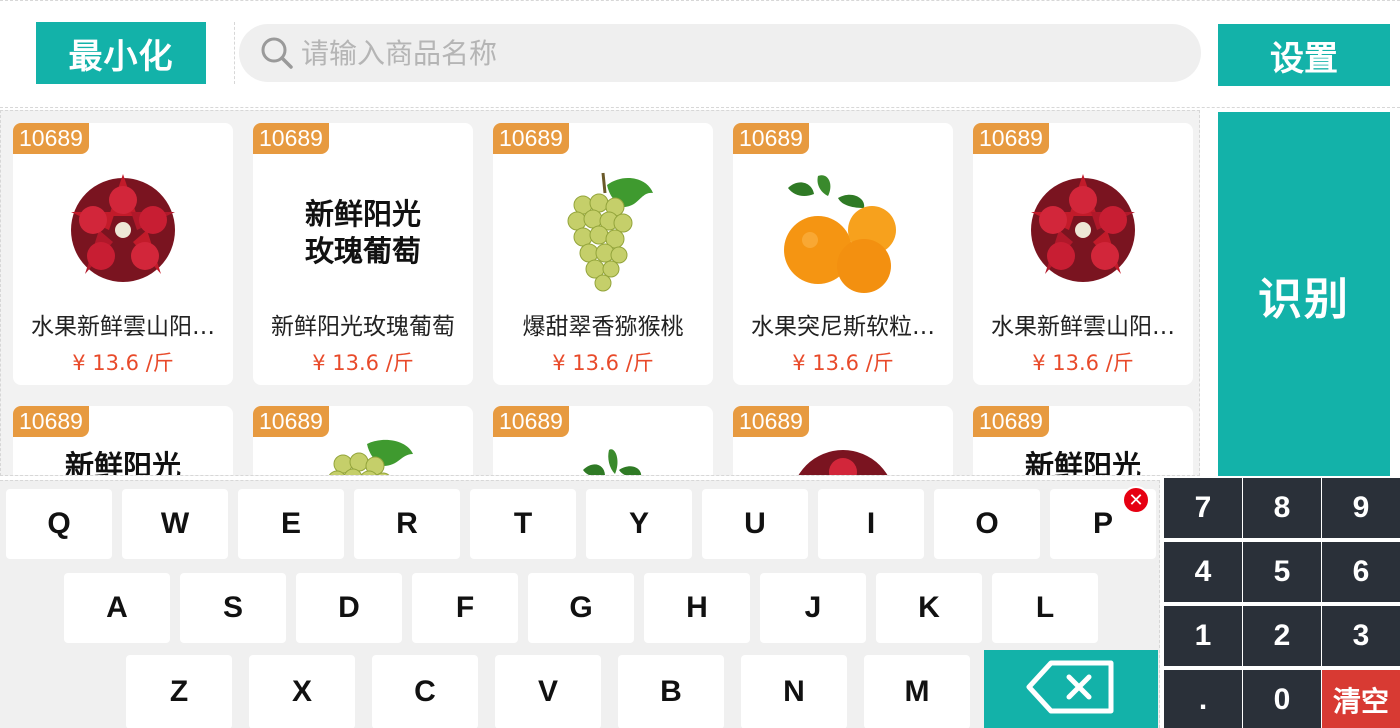 This screenshot has width=1400, height=728. What do you see at coordinates (671, 691) in the screenshot?
I see `key-b: B` at bounding box center [671, 691].